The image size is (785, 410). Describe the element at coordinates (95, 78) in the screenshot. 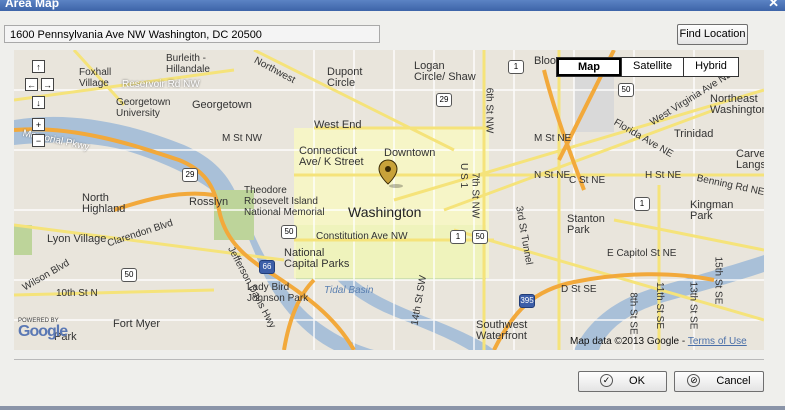

I see `map-label-foxhall: Foxhall Village` at that location.